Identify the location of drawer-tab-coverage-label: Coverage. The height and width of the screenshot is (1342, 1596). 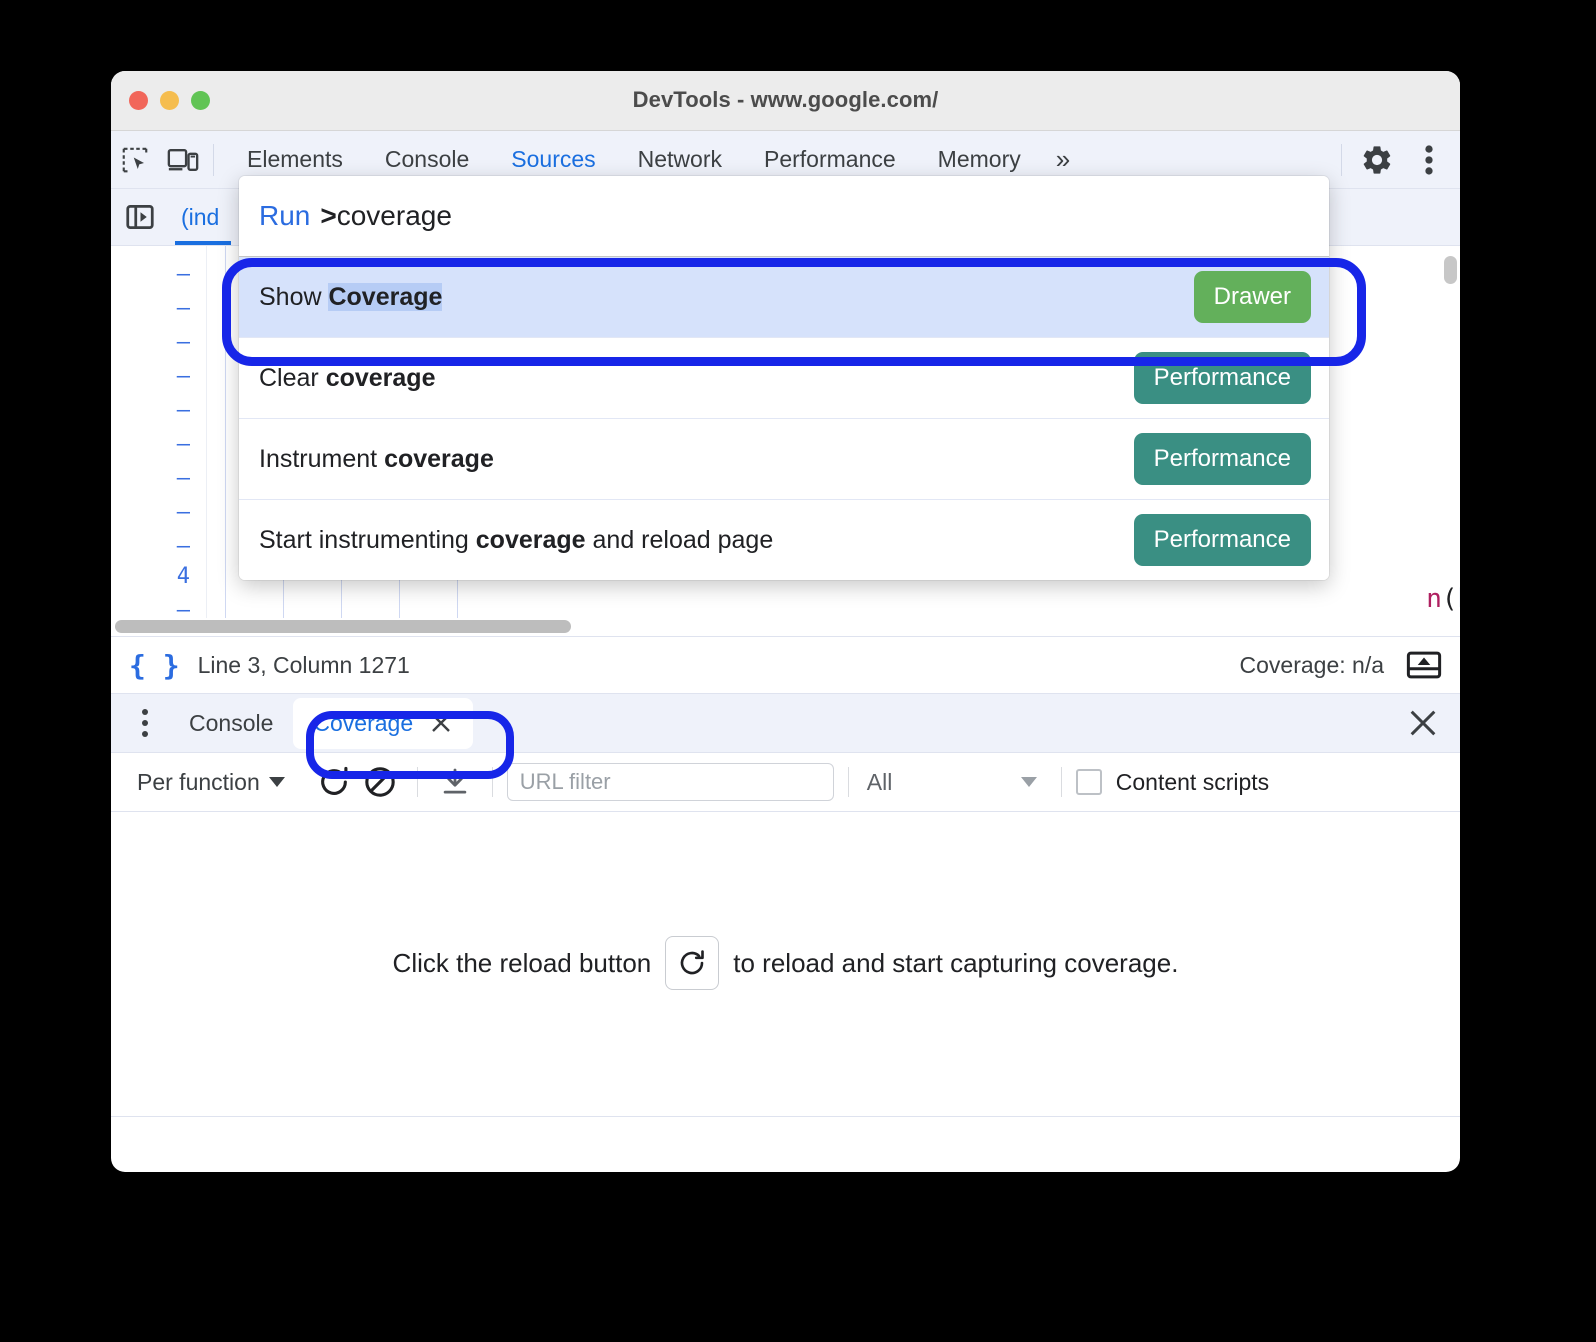
(363, 722).